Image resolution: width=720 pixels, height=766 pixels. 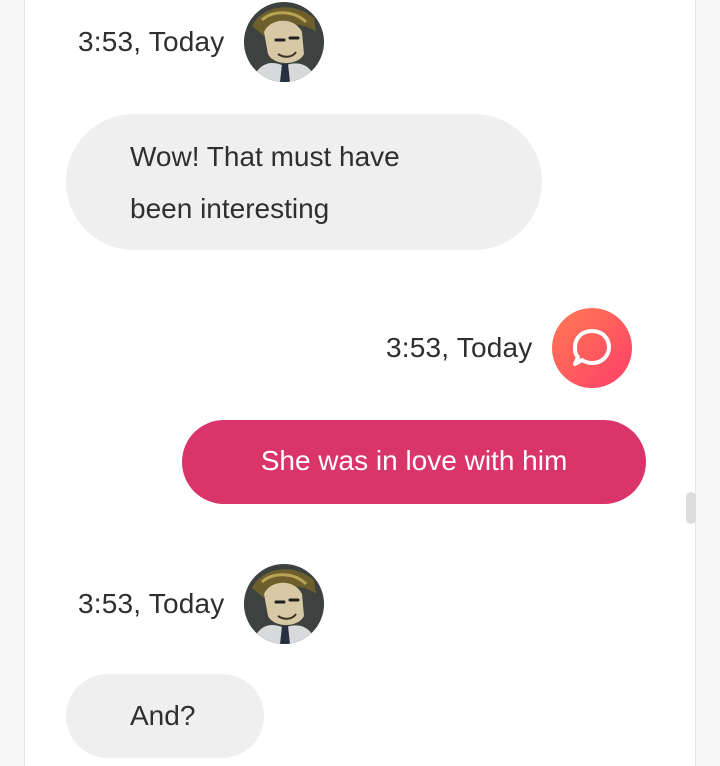 I want to click on incoming-message-bubble: And?, so click(x=165, y=716).